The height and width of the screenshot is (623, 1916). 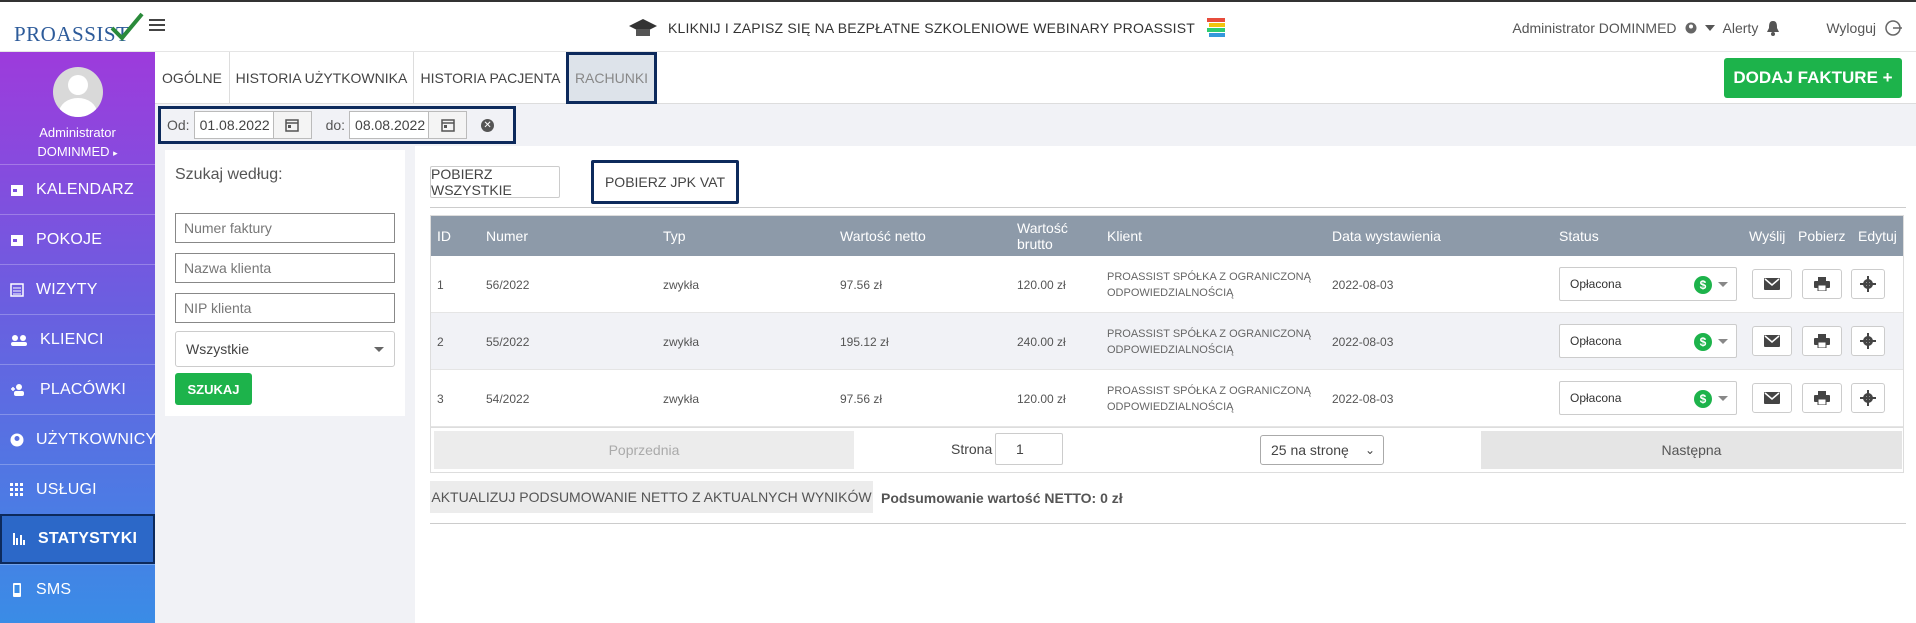 What do you see at coordinates (96, 439) in the screenshot?
I see `sidebar-item-label: UŻYTKOWNICY` at bounding box center [96, 439].